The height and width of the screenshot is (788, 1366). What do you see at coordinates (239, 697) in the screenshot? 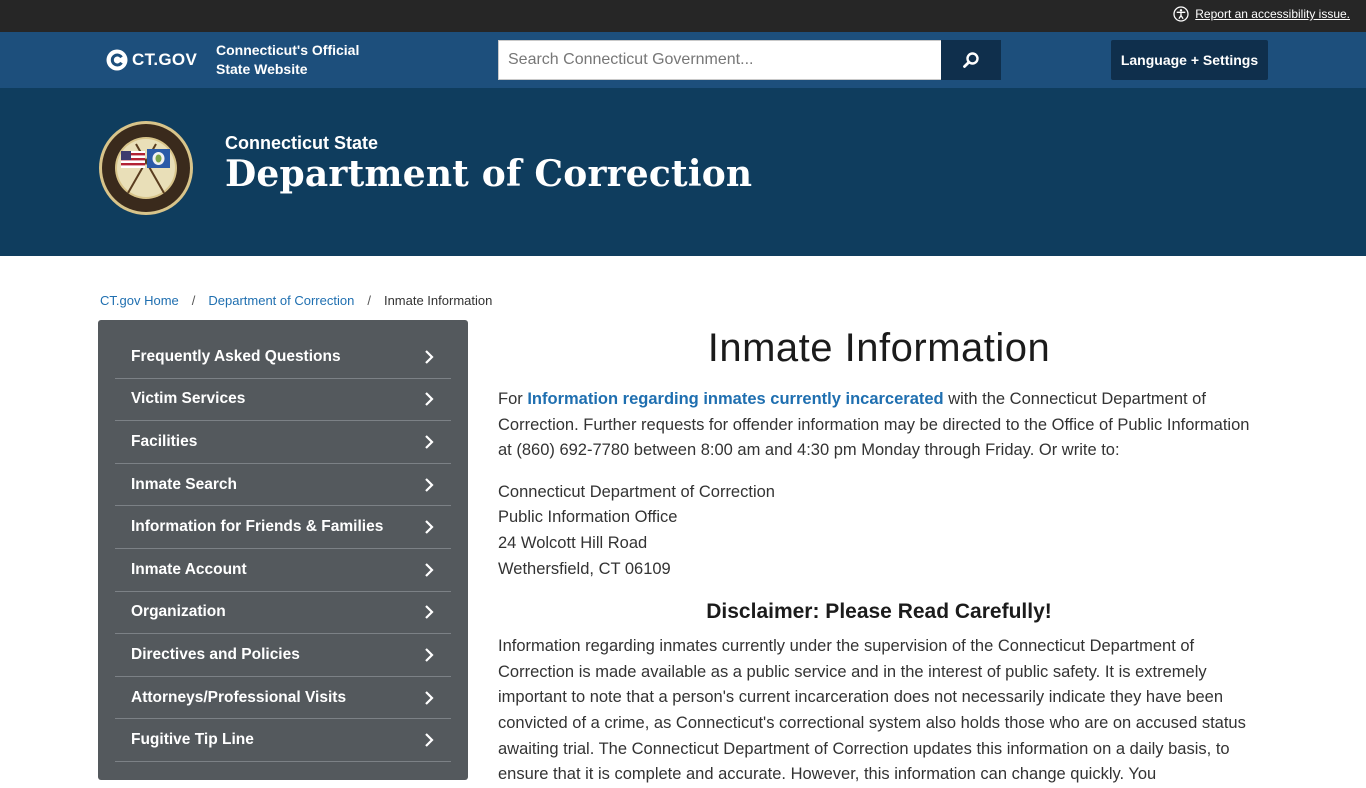
I see `sidebar-item-label: Attorneys/Professional Visits` at bounding box center [239, 697].